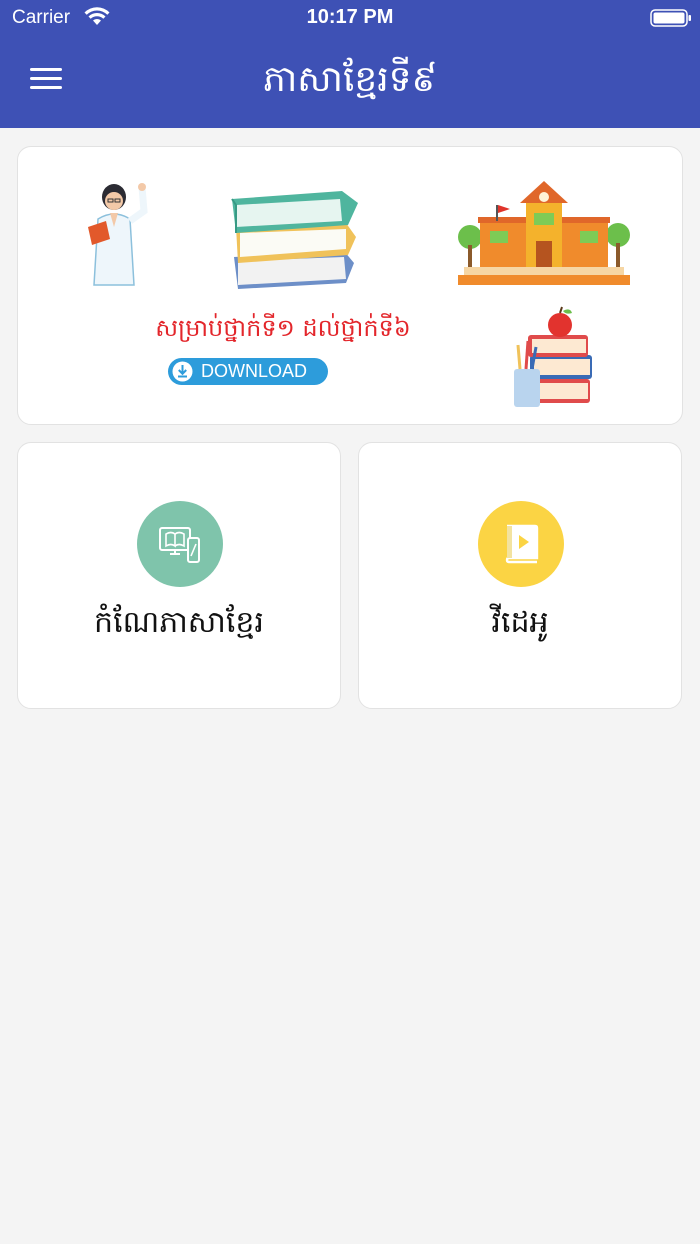 The image size is (700, 1244). Describe the element at coordinates (118, 234) in the screenshot. I see `teacher-illustration-icon` at that location.